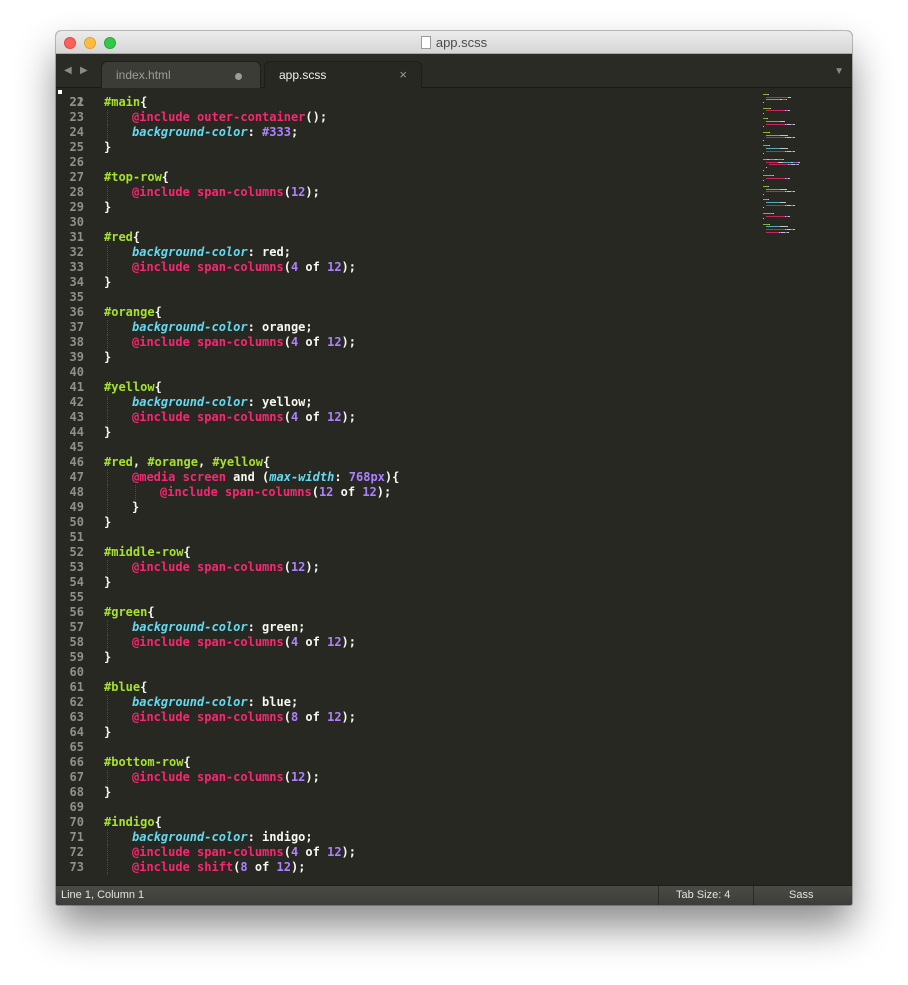 The height and width of the screenshot is (985, 908). I want to click on line-number: 22, so click(76, 102).